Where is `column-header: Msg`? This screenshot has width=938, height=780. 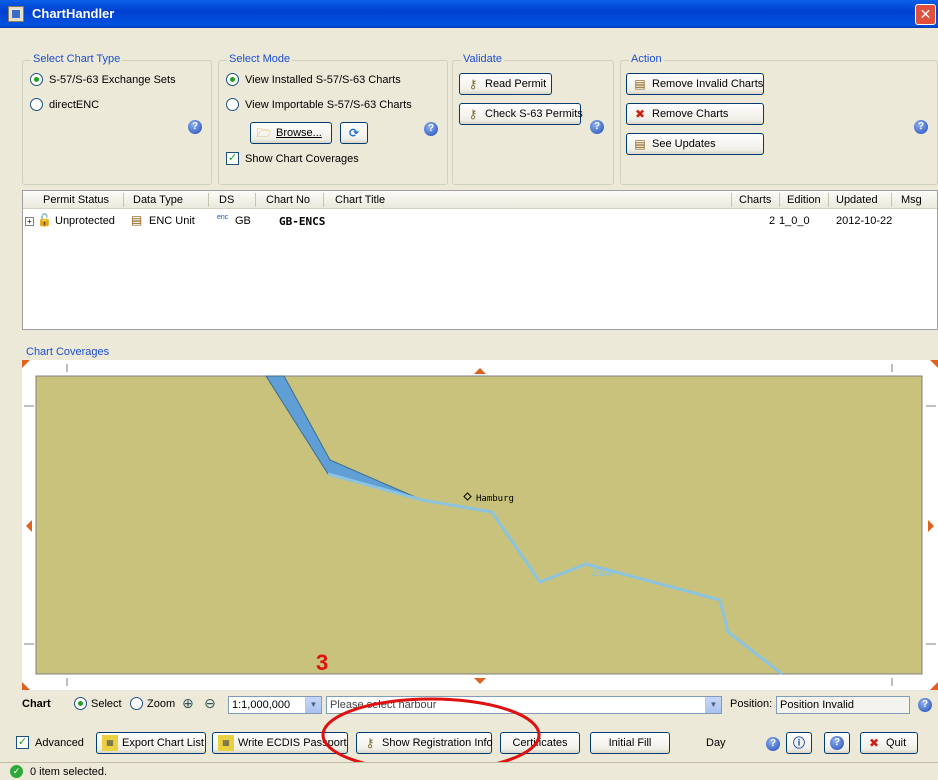
column-header: Msg is located at coordinates (911, 200).